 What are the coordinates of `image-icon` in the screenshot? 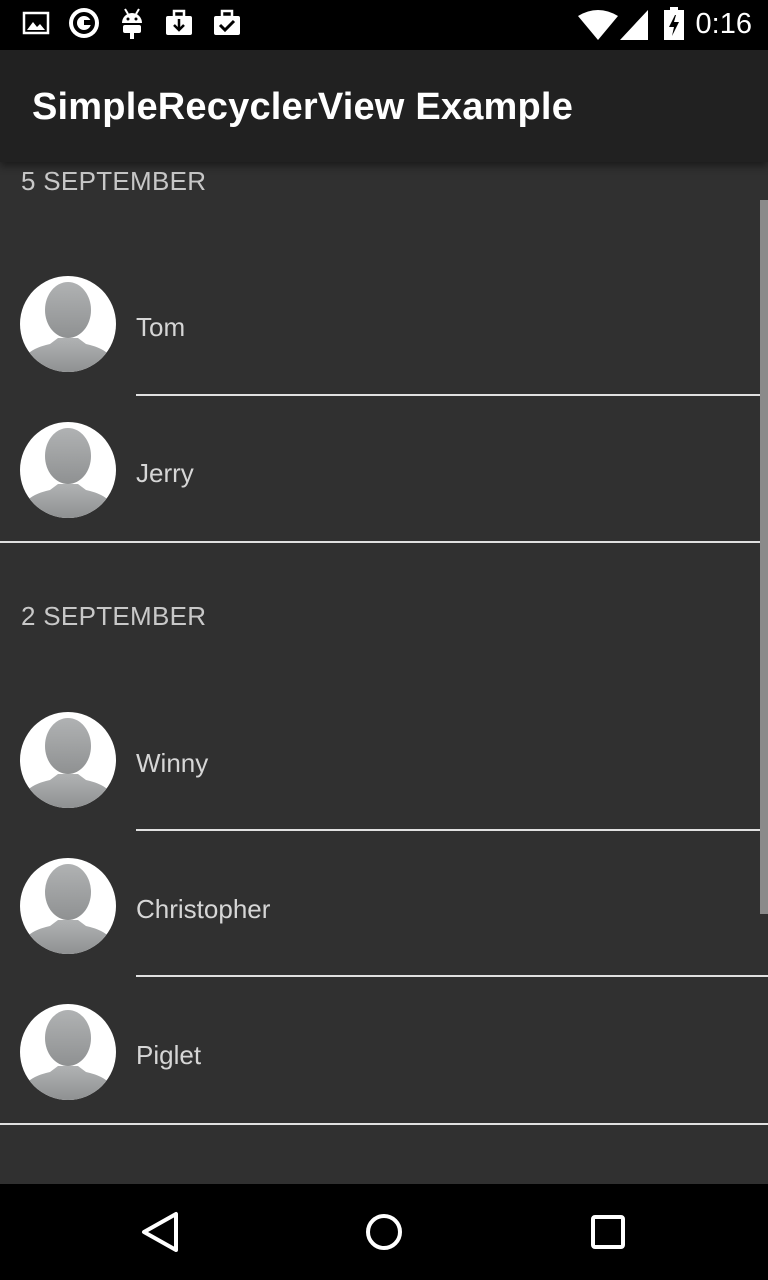 It's located at (36, 25).